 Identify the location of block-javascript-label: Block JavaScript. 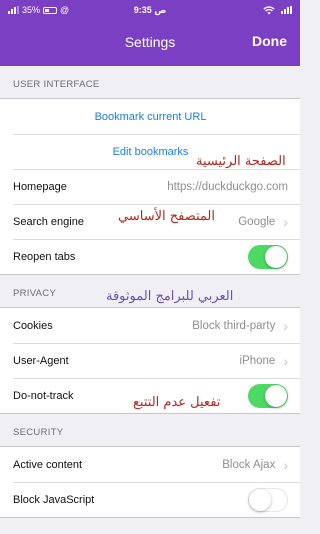
(54, 499).